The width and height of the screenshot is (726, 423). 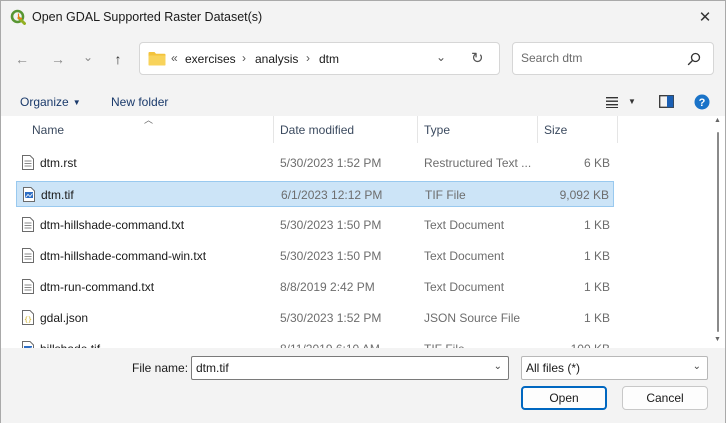 I want to click on preview-pane-icon, so click(x=666, y=101).